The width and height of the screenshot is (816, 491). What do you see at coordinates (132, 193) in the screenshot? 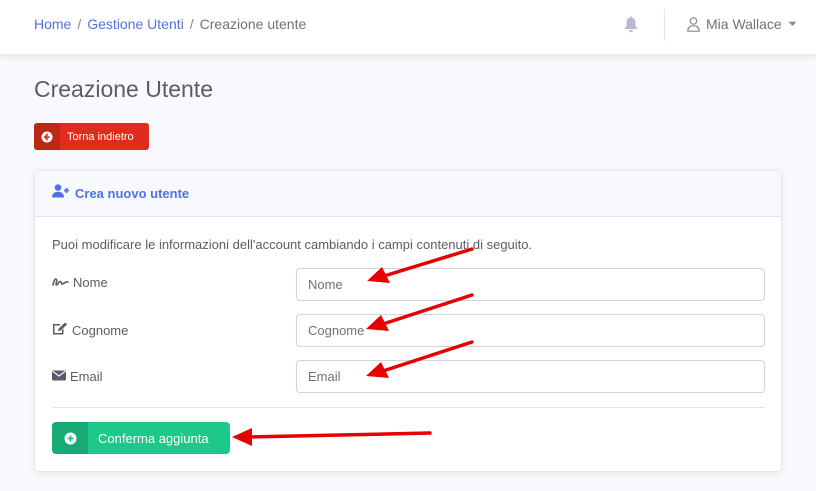
I see `card-title: Crea nuovo utente` at bounding box center [132, 193].